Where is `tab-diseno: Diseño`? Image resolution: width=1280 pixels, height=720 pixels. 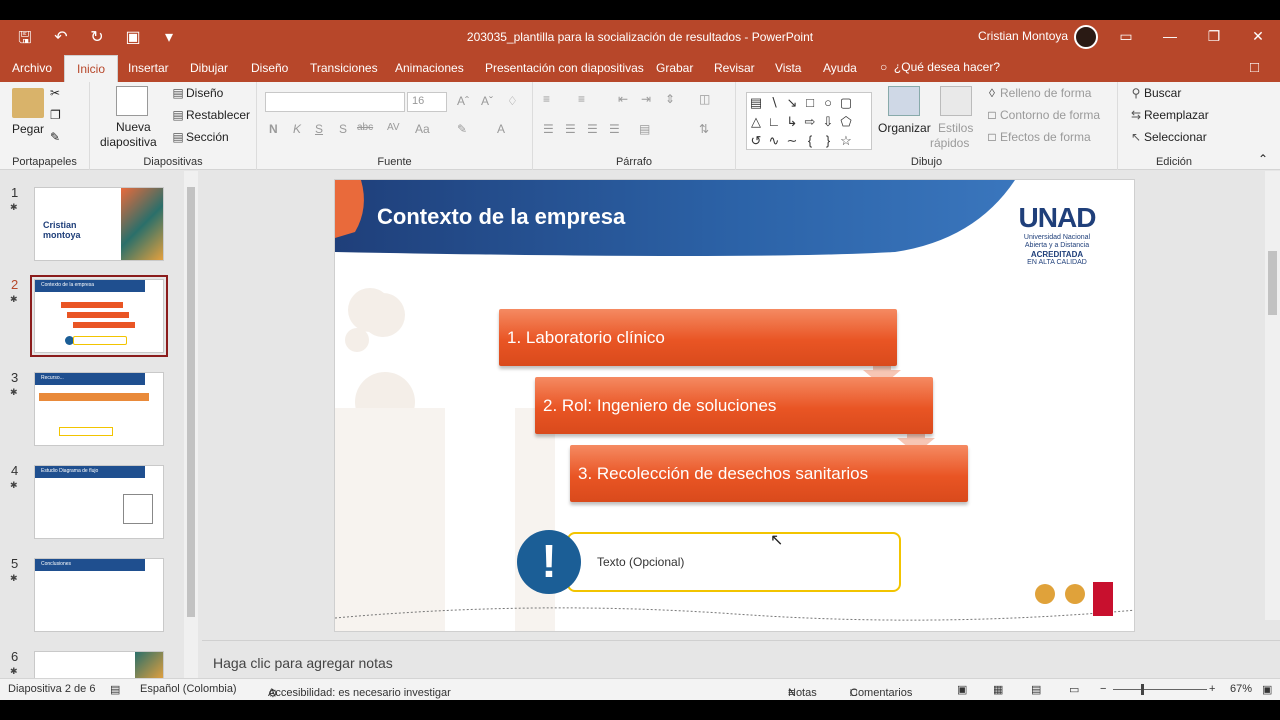 tab-diseno: Diseño is located at coordinates (269, 68).